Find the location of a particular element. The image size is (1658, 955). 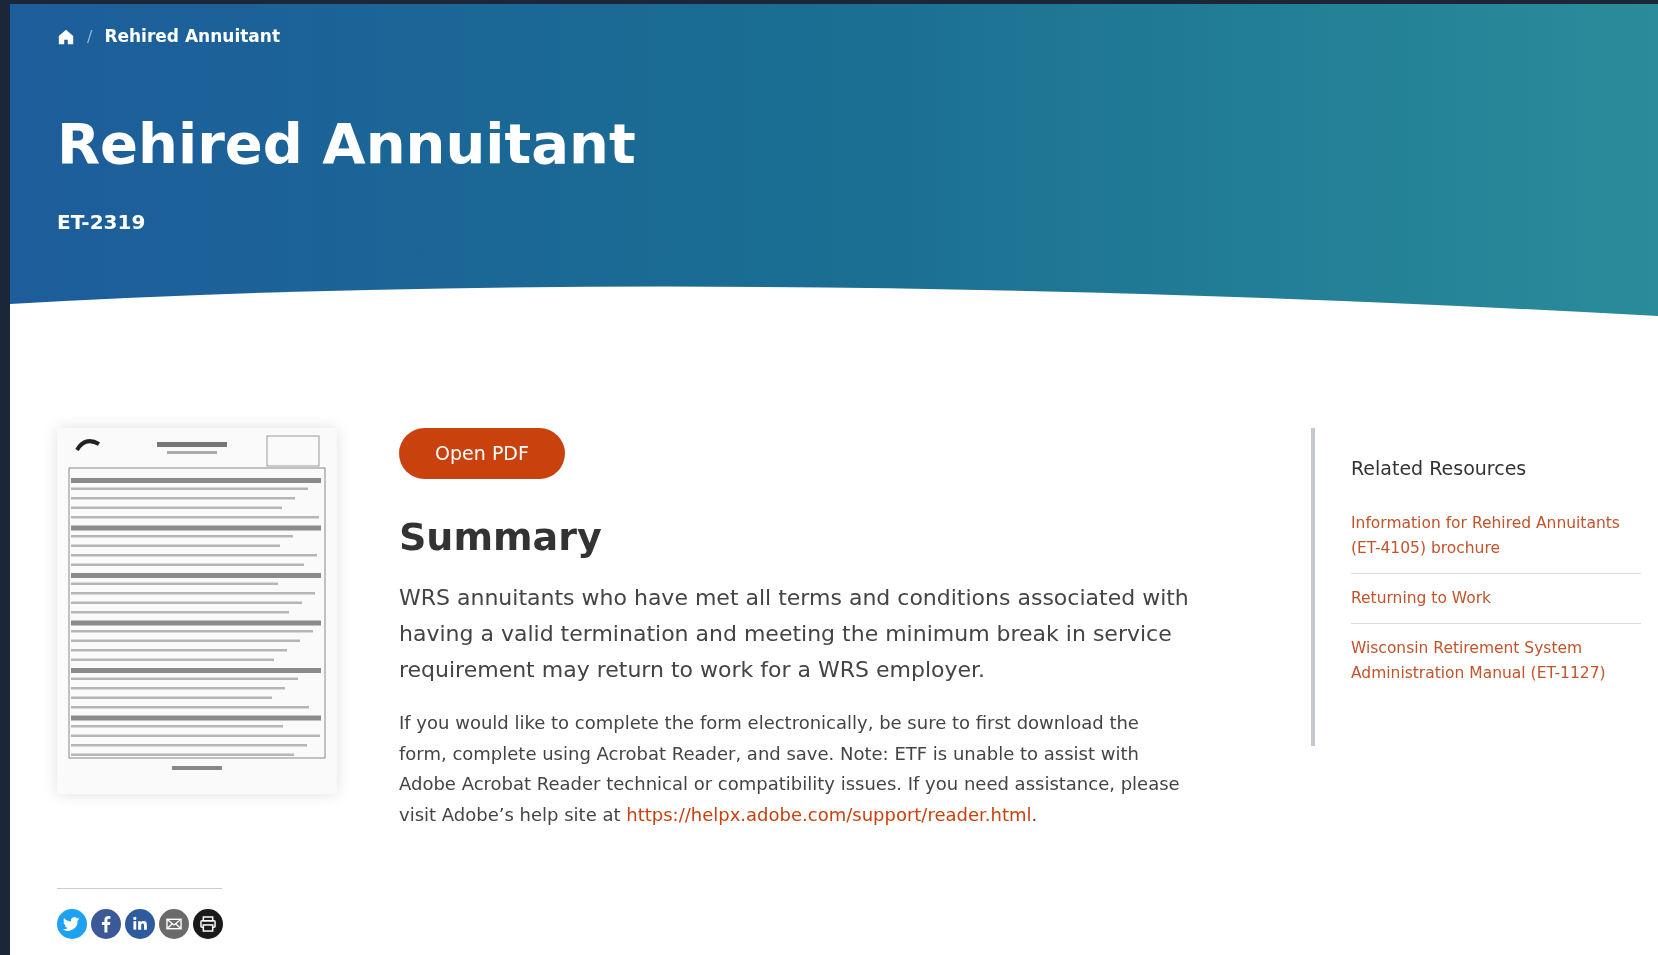

note-paragraph: If you would like to complete the form electronically, be sure to first download the form, complete using Acrobat Reader, and save. Note: ETF is unable to assist with Adobe Acrobat Reader technical or compatibility issues. If you need assistance, please visit Adobe’s help site at https://helpx.adobe.com/support/reader.html. is located at coordinates (790, 769).